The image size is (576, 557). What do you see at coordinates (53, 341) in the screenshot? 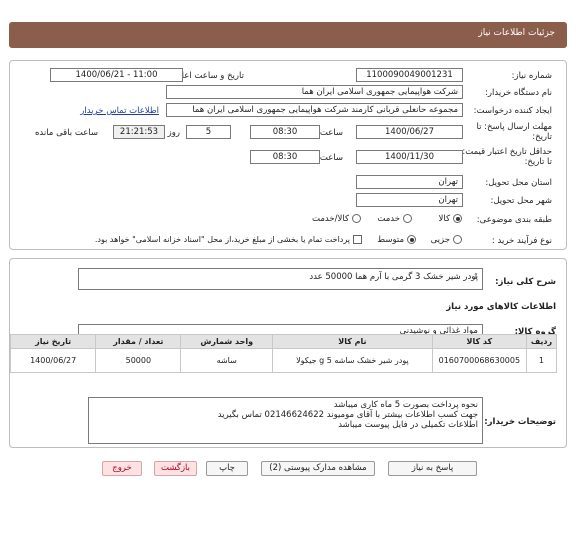
I see `col-date-header: تاریخ نیاز` at bounding box center [53, 341].